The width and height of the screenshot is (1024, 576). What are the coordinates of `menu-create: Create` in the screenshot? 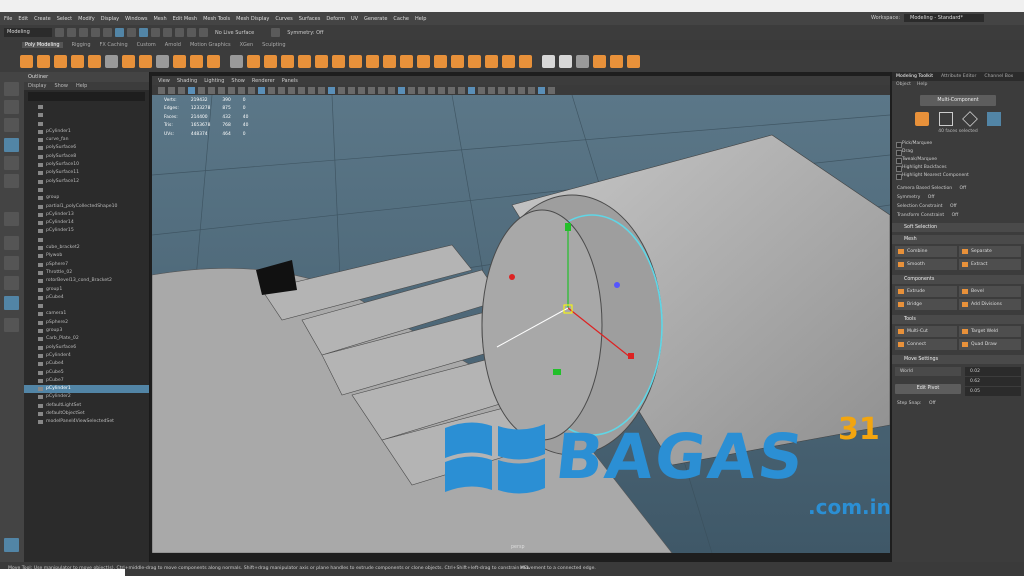 It's located at (42, 19).